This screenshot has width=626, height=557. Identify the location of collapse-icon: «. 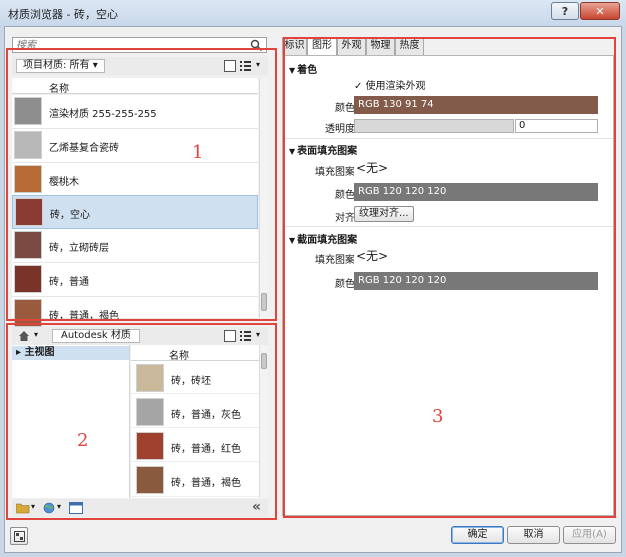
(256, 507).